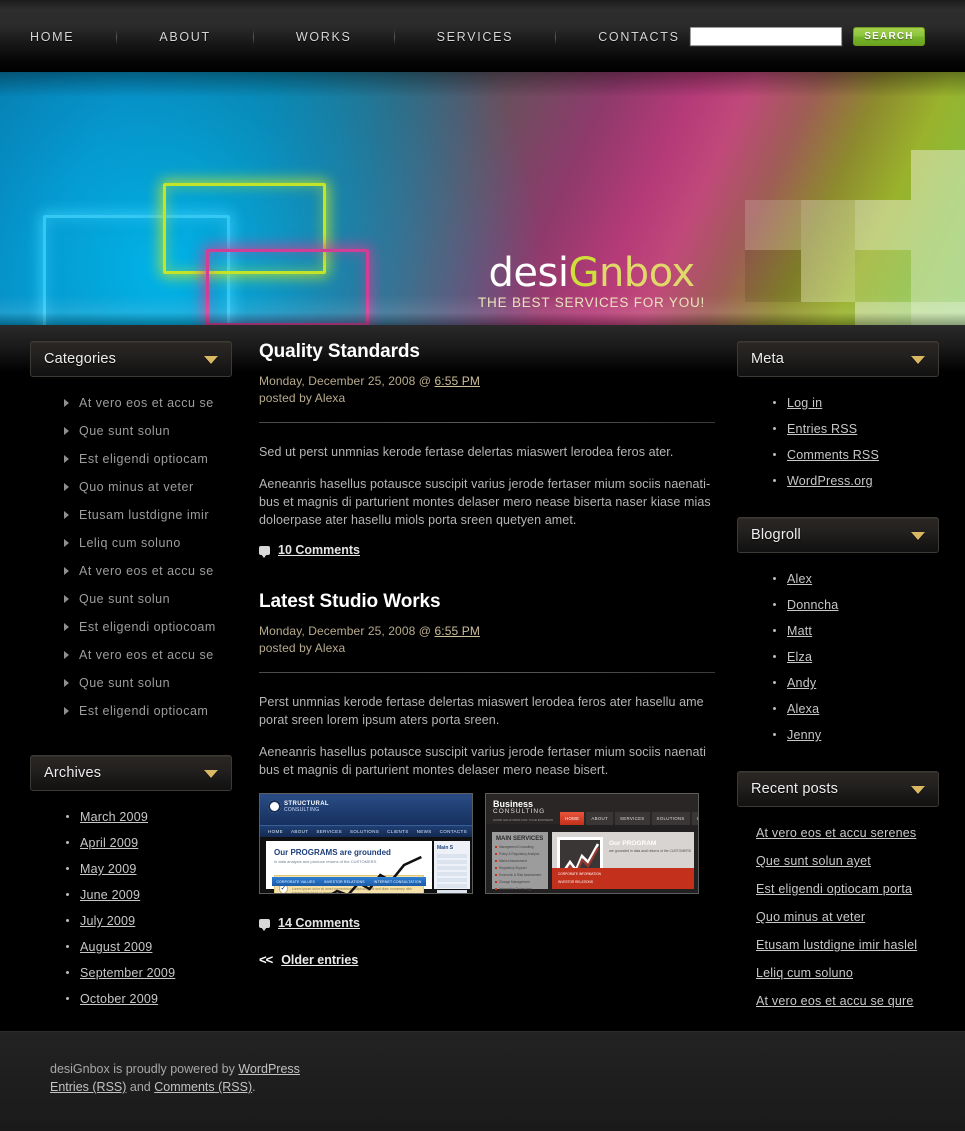  Describe the element at coordinates (347, 631) in the screenshot. I see `post-date: Monday, December 25, 2008 @` at that location.